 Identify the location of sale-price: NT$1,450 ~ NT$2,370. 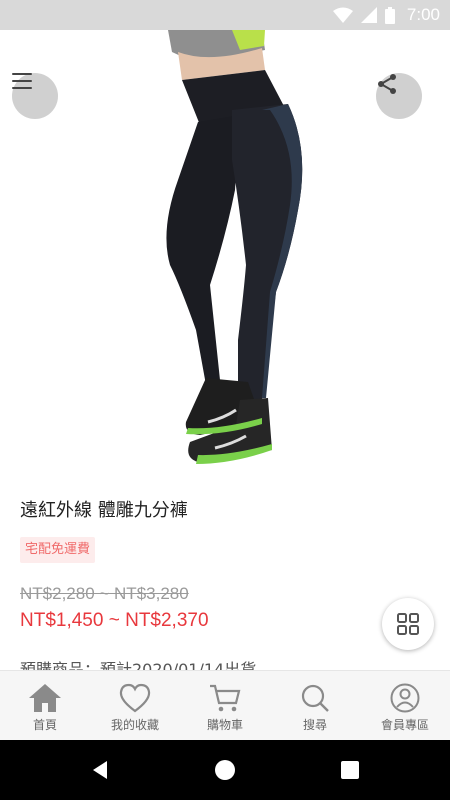
(114, 620).